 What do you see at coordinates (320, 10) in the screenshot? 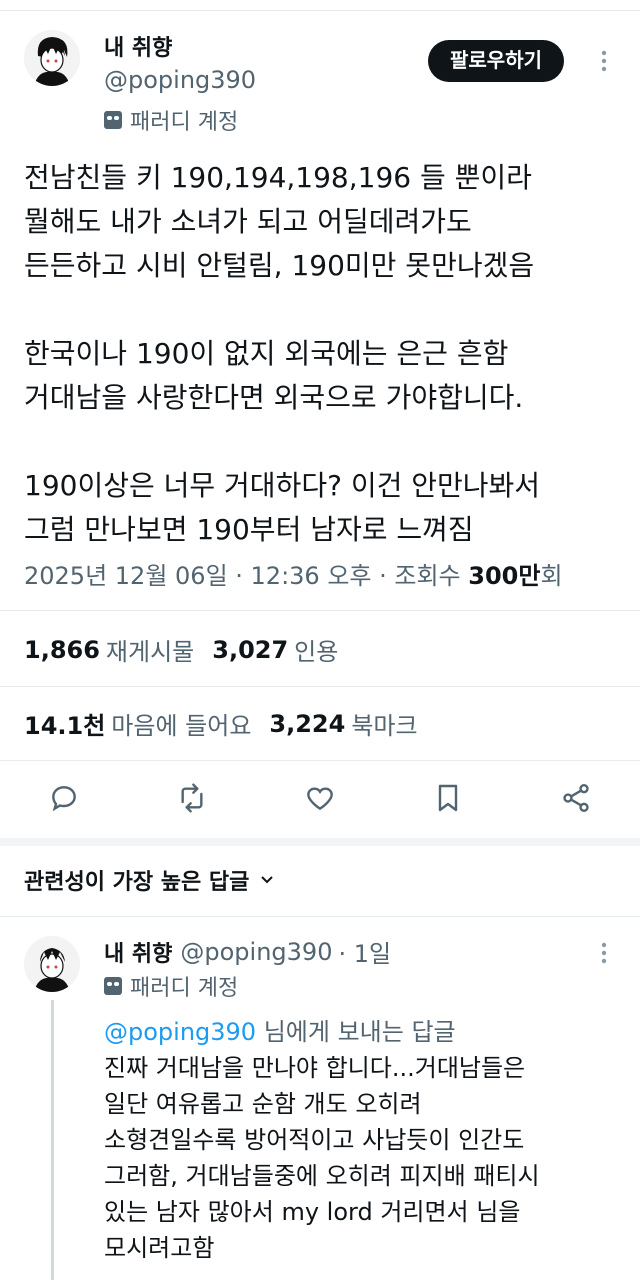
I see `top-divider` at bounding box center [320, 10].